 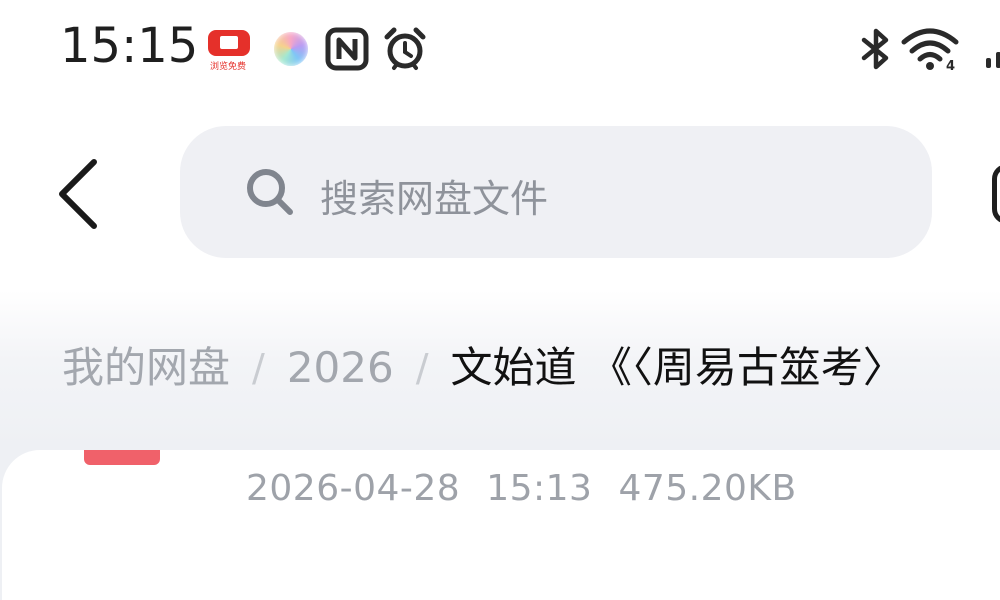 What do you see at coordinates (875, 49) in the screenshot?
I see `bluetooth-icon` at bounding box center [875, 49].